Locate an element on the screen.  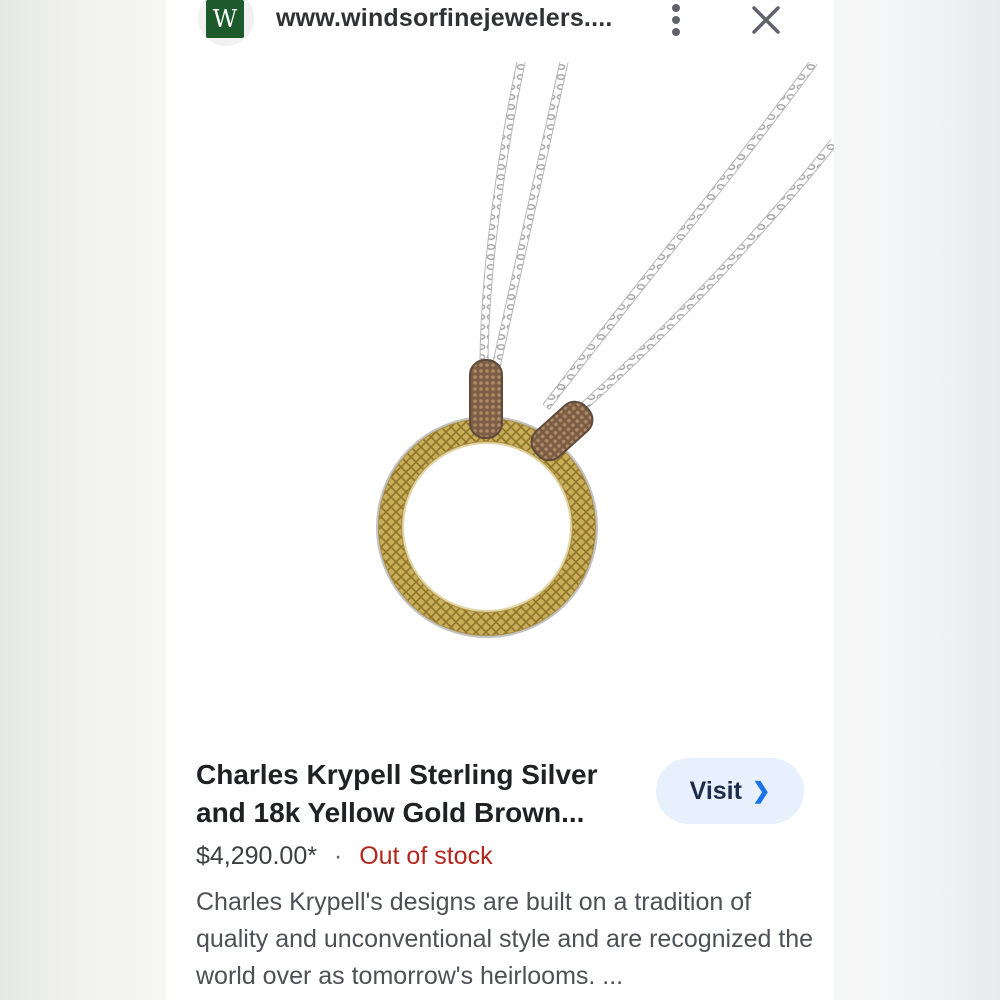
more-vert-icon is located at coordinates (676, 20).